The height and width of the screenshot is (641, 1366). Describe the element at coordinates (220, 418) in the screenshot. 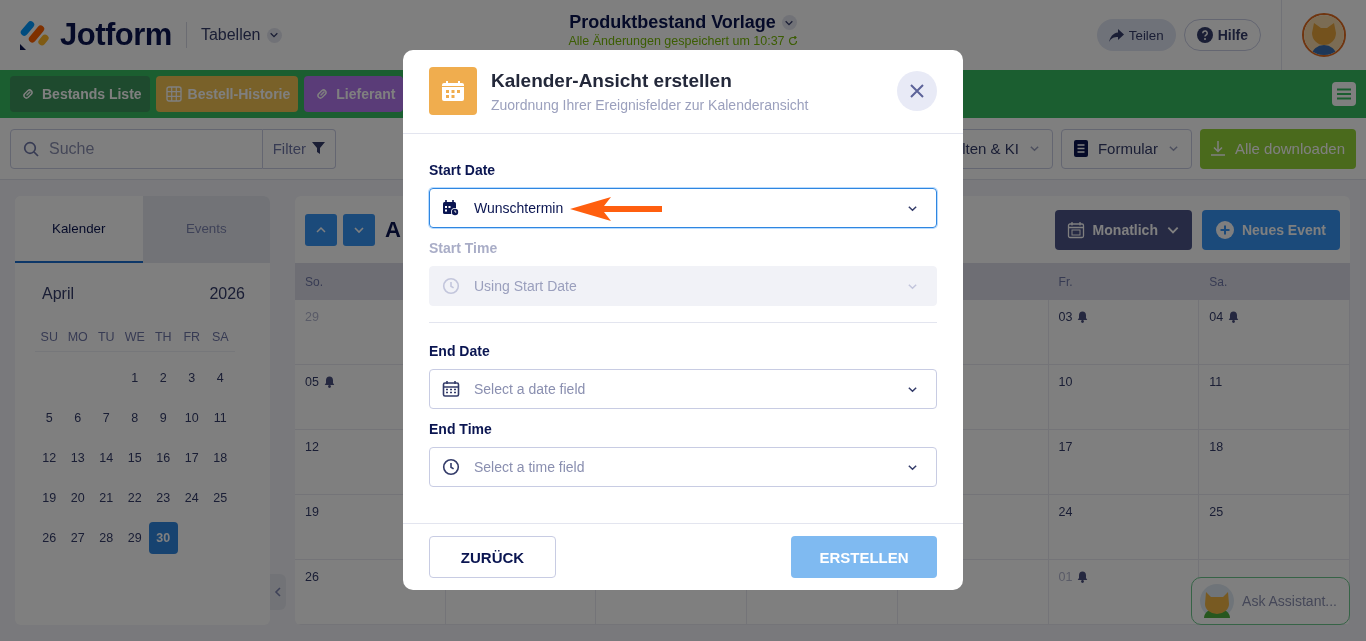

I see `date-cell: 11` at that location.